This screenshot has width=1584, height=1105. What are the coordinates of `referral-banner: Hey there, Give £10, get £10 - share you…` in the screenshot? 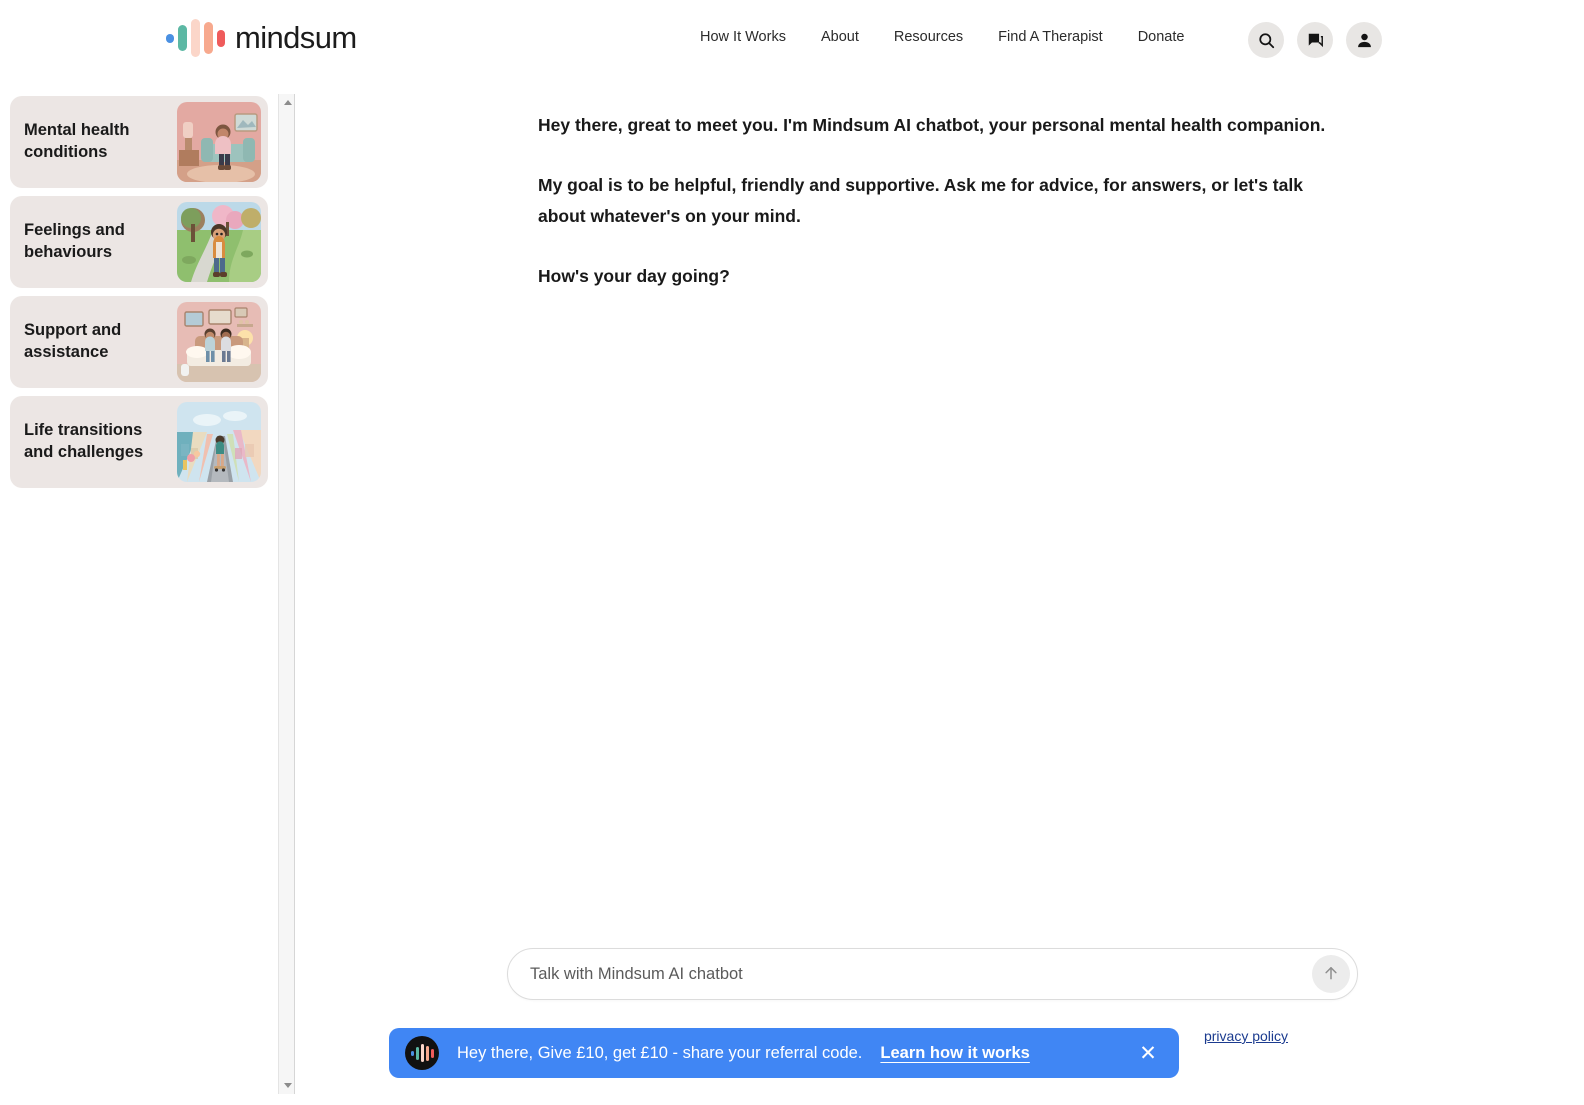 It's located at (784, 1053).